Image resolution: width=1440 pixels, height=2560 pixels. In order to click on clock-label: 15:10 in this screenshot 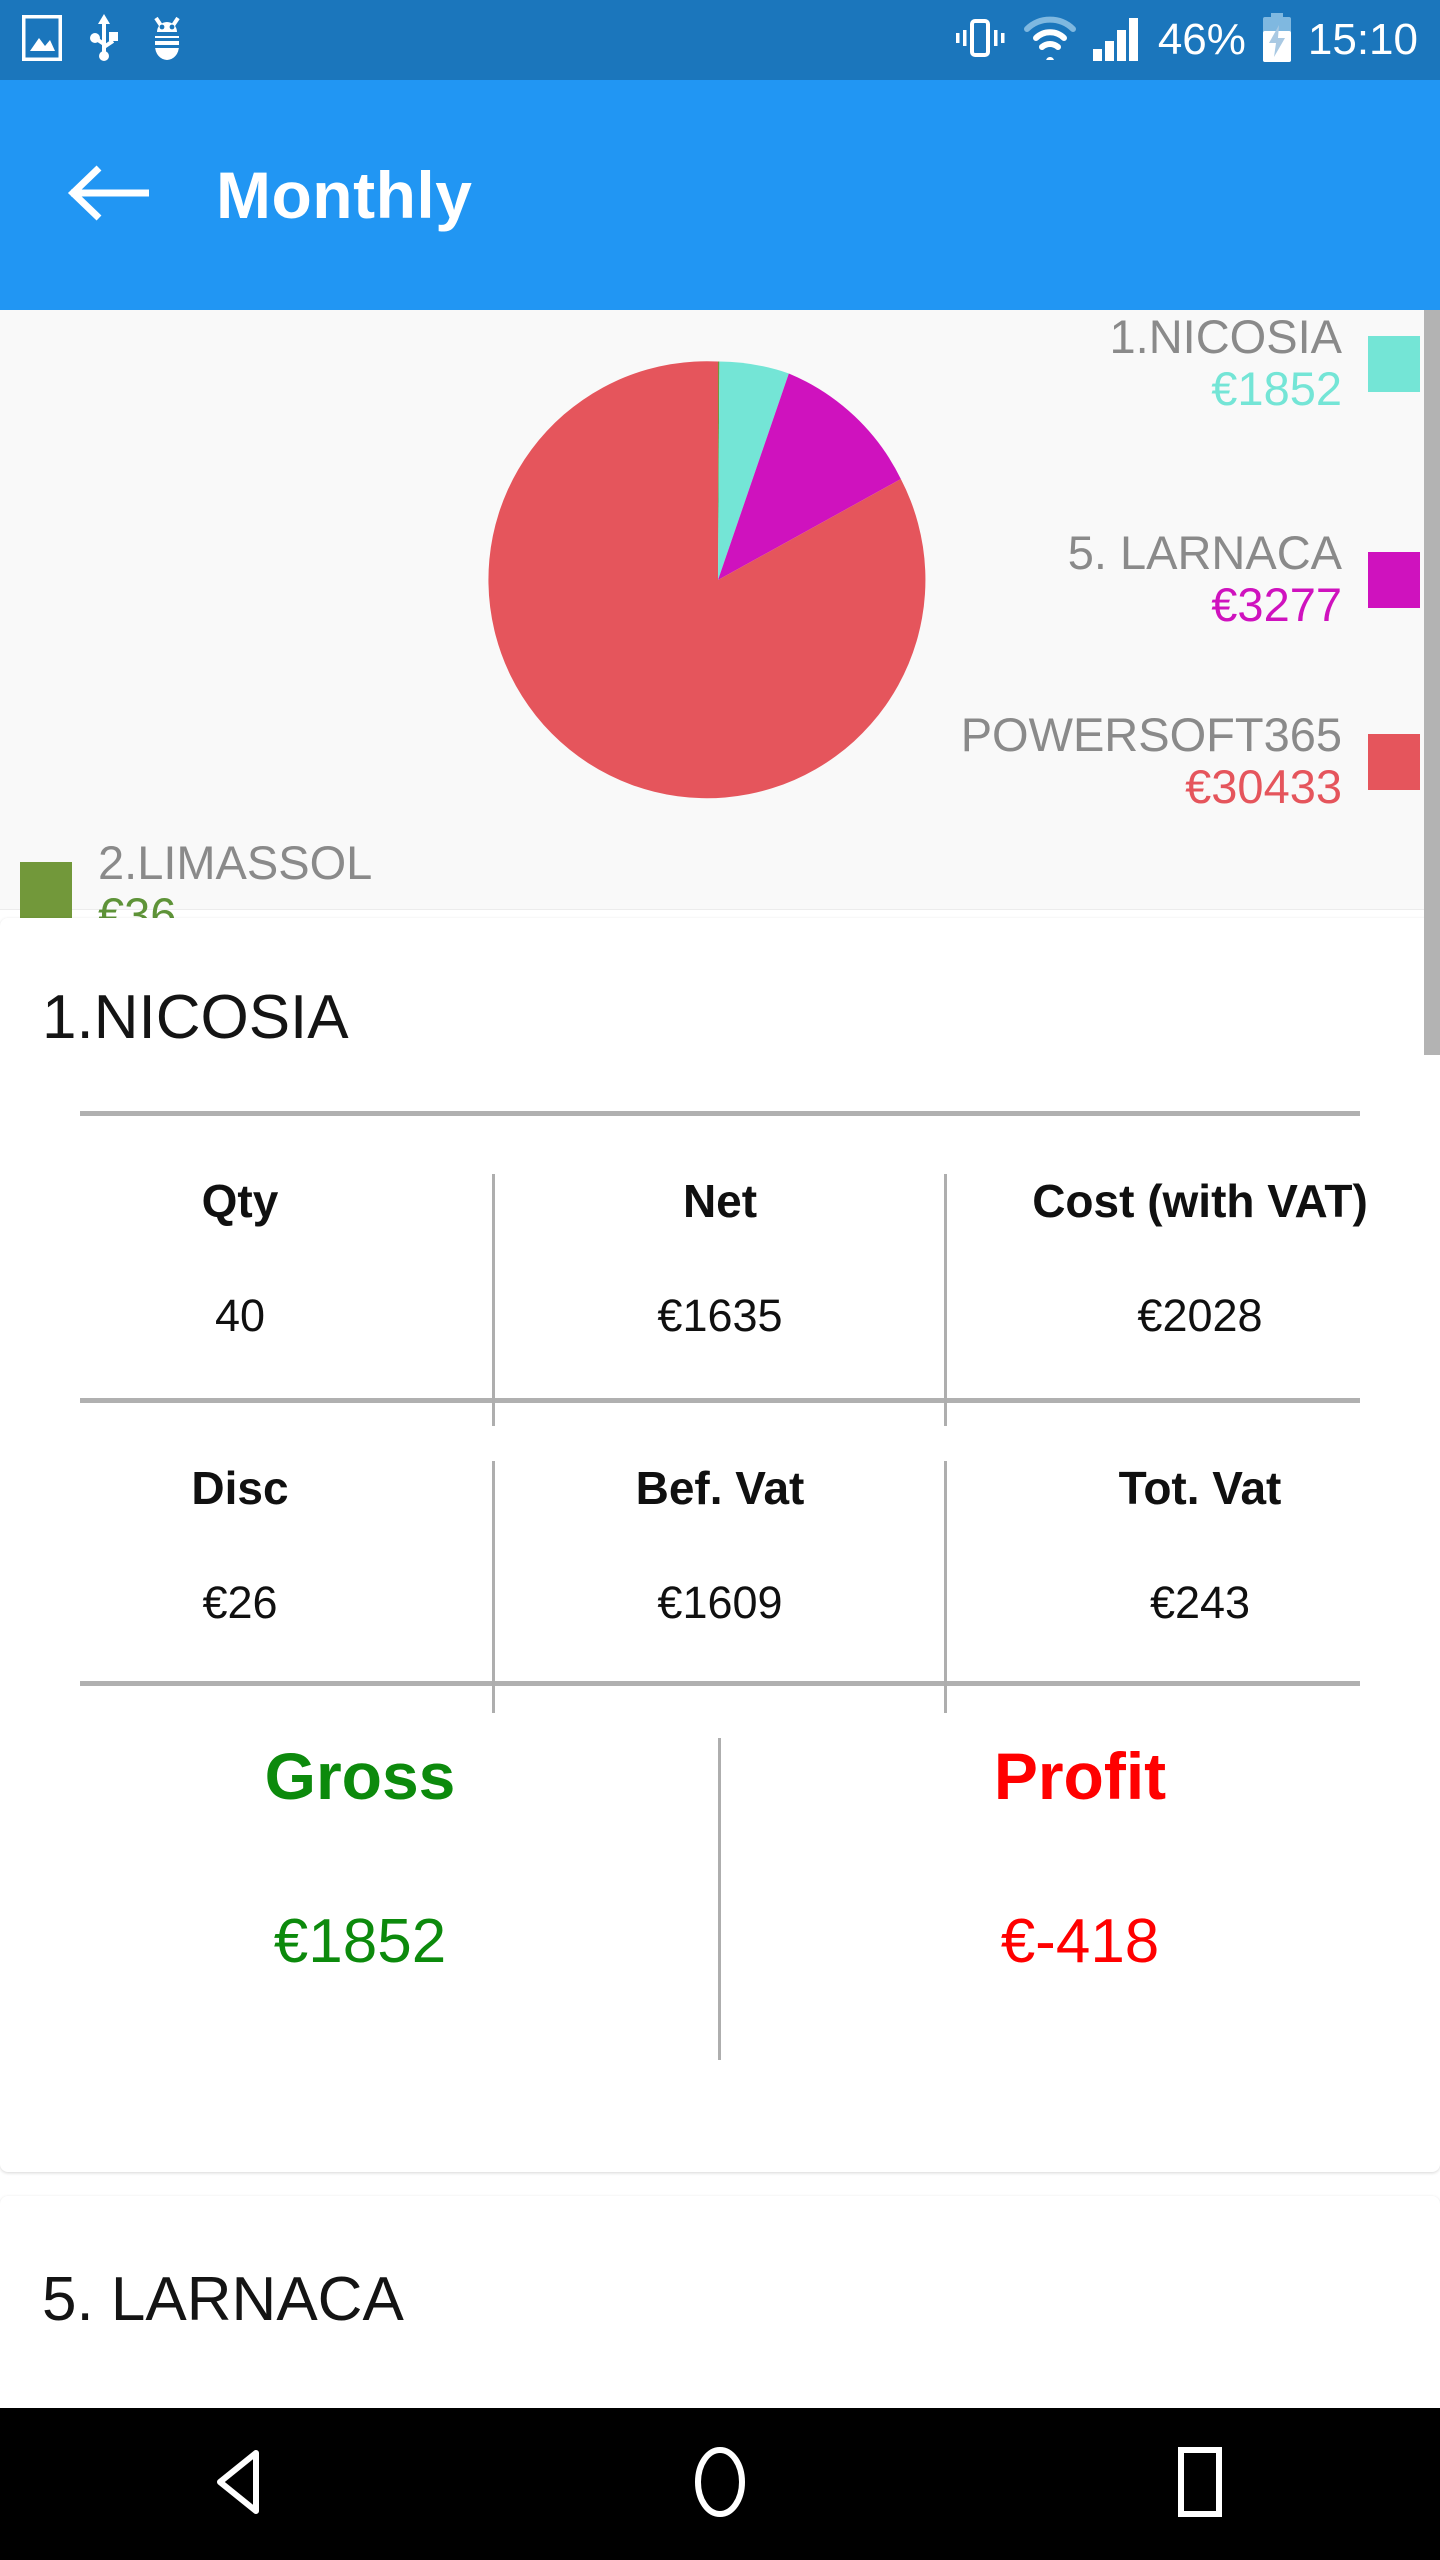, I will do `click(1362, 39)`.